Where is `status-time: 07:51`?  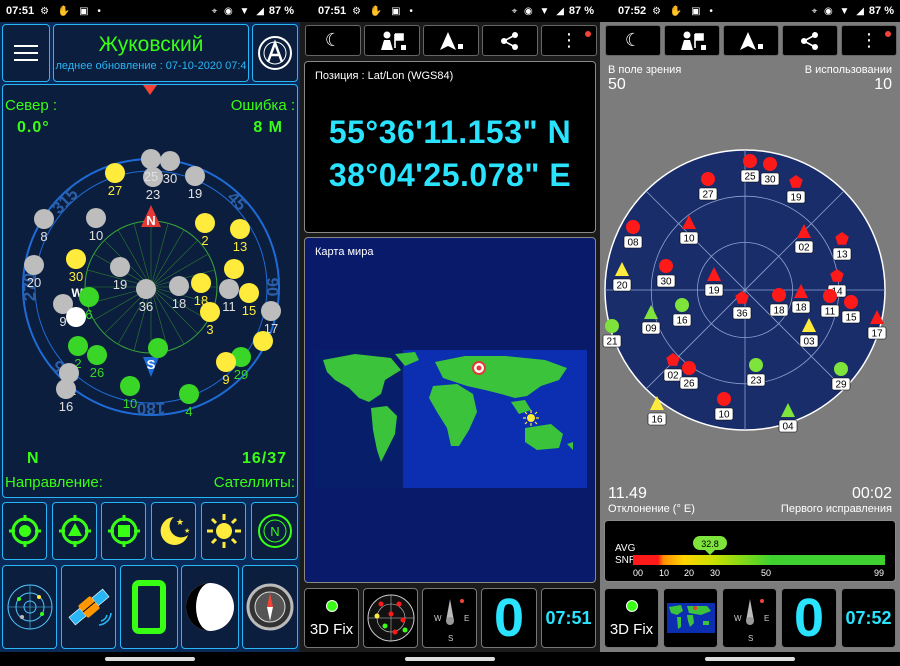 status-time: 07:51 is located at coordinates (20, 11).